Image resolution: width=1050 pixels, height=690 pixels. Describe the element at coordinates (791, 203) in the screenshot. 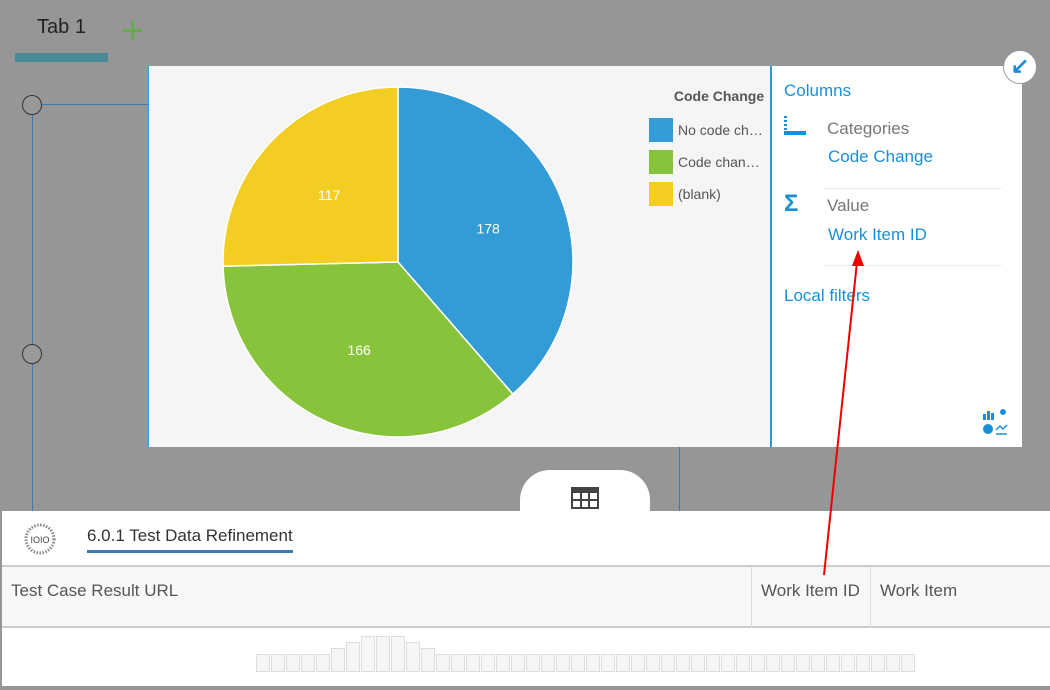

I see `sigma-icon: Σ` at that location.